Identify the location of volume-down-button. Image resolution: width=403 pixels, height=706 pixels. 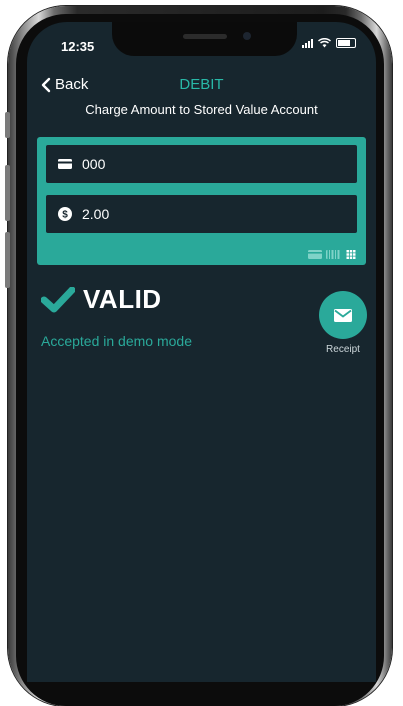
(7, 260).